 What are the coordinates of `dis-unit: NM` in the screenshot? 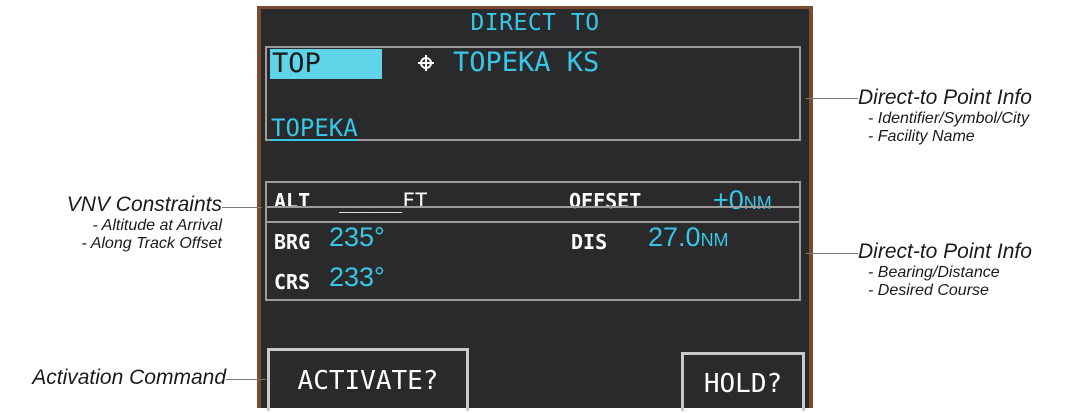 It's located at (714, 240).